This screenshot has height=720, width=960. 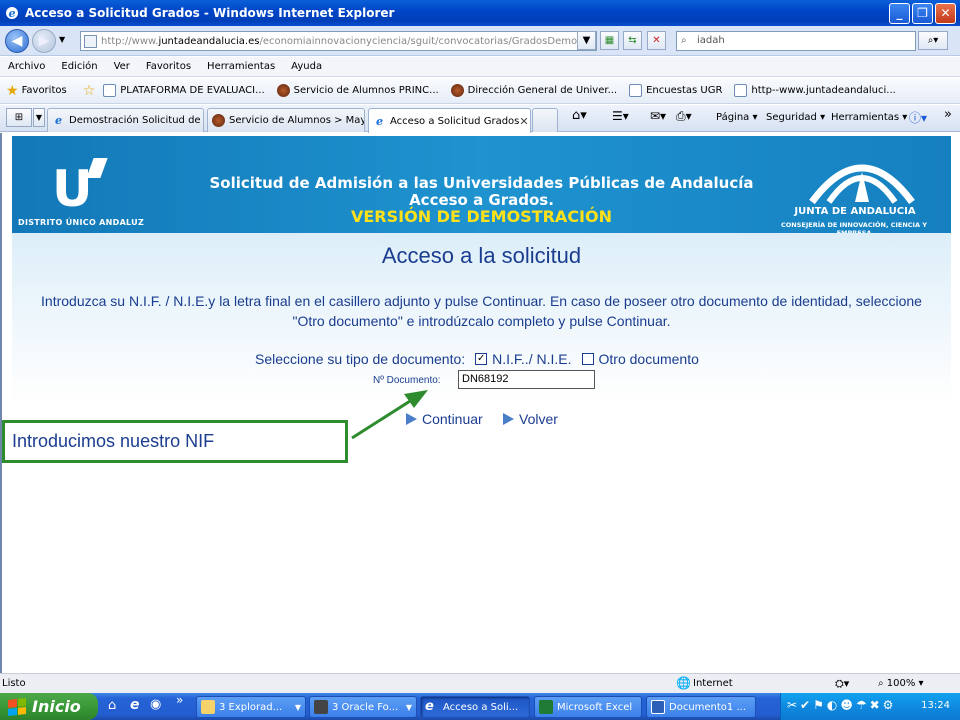 I want to click on media-quicklaunch-icon: ◉, so click(x=155, y=704).